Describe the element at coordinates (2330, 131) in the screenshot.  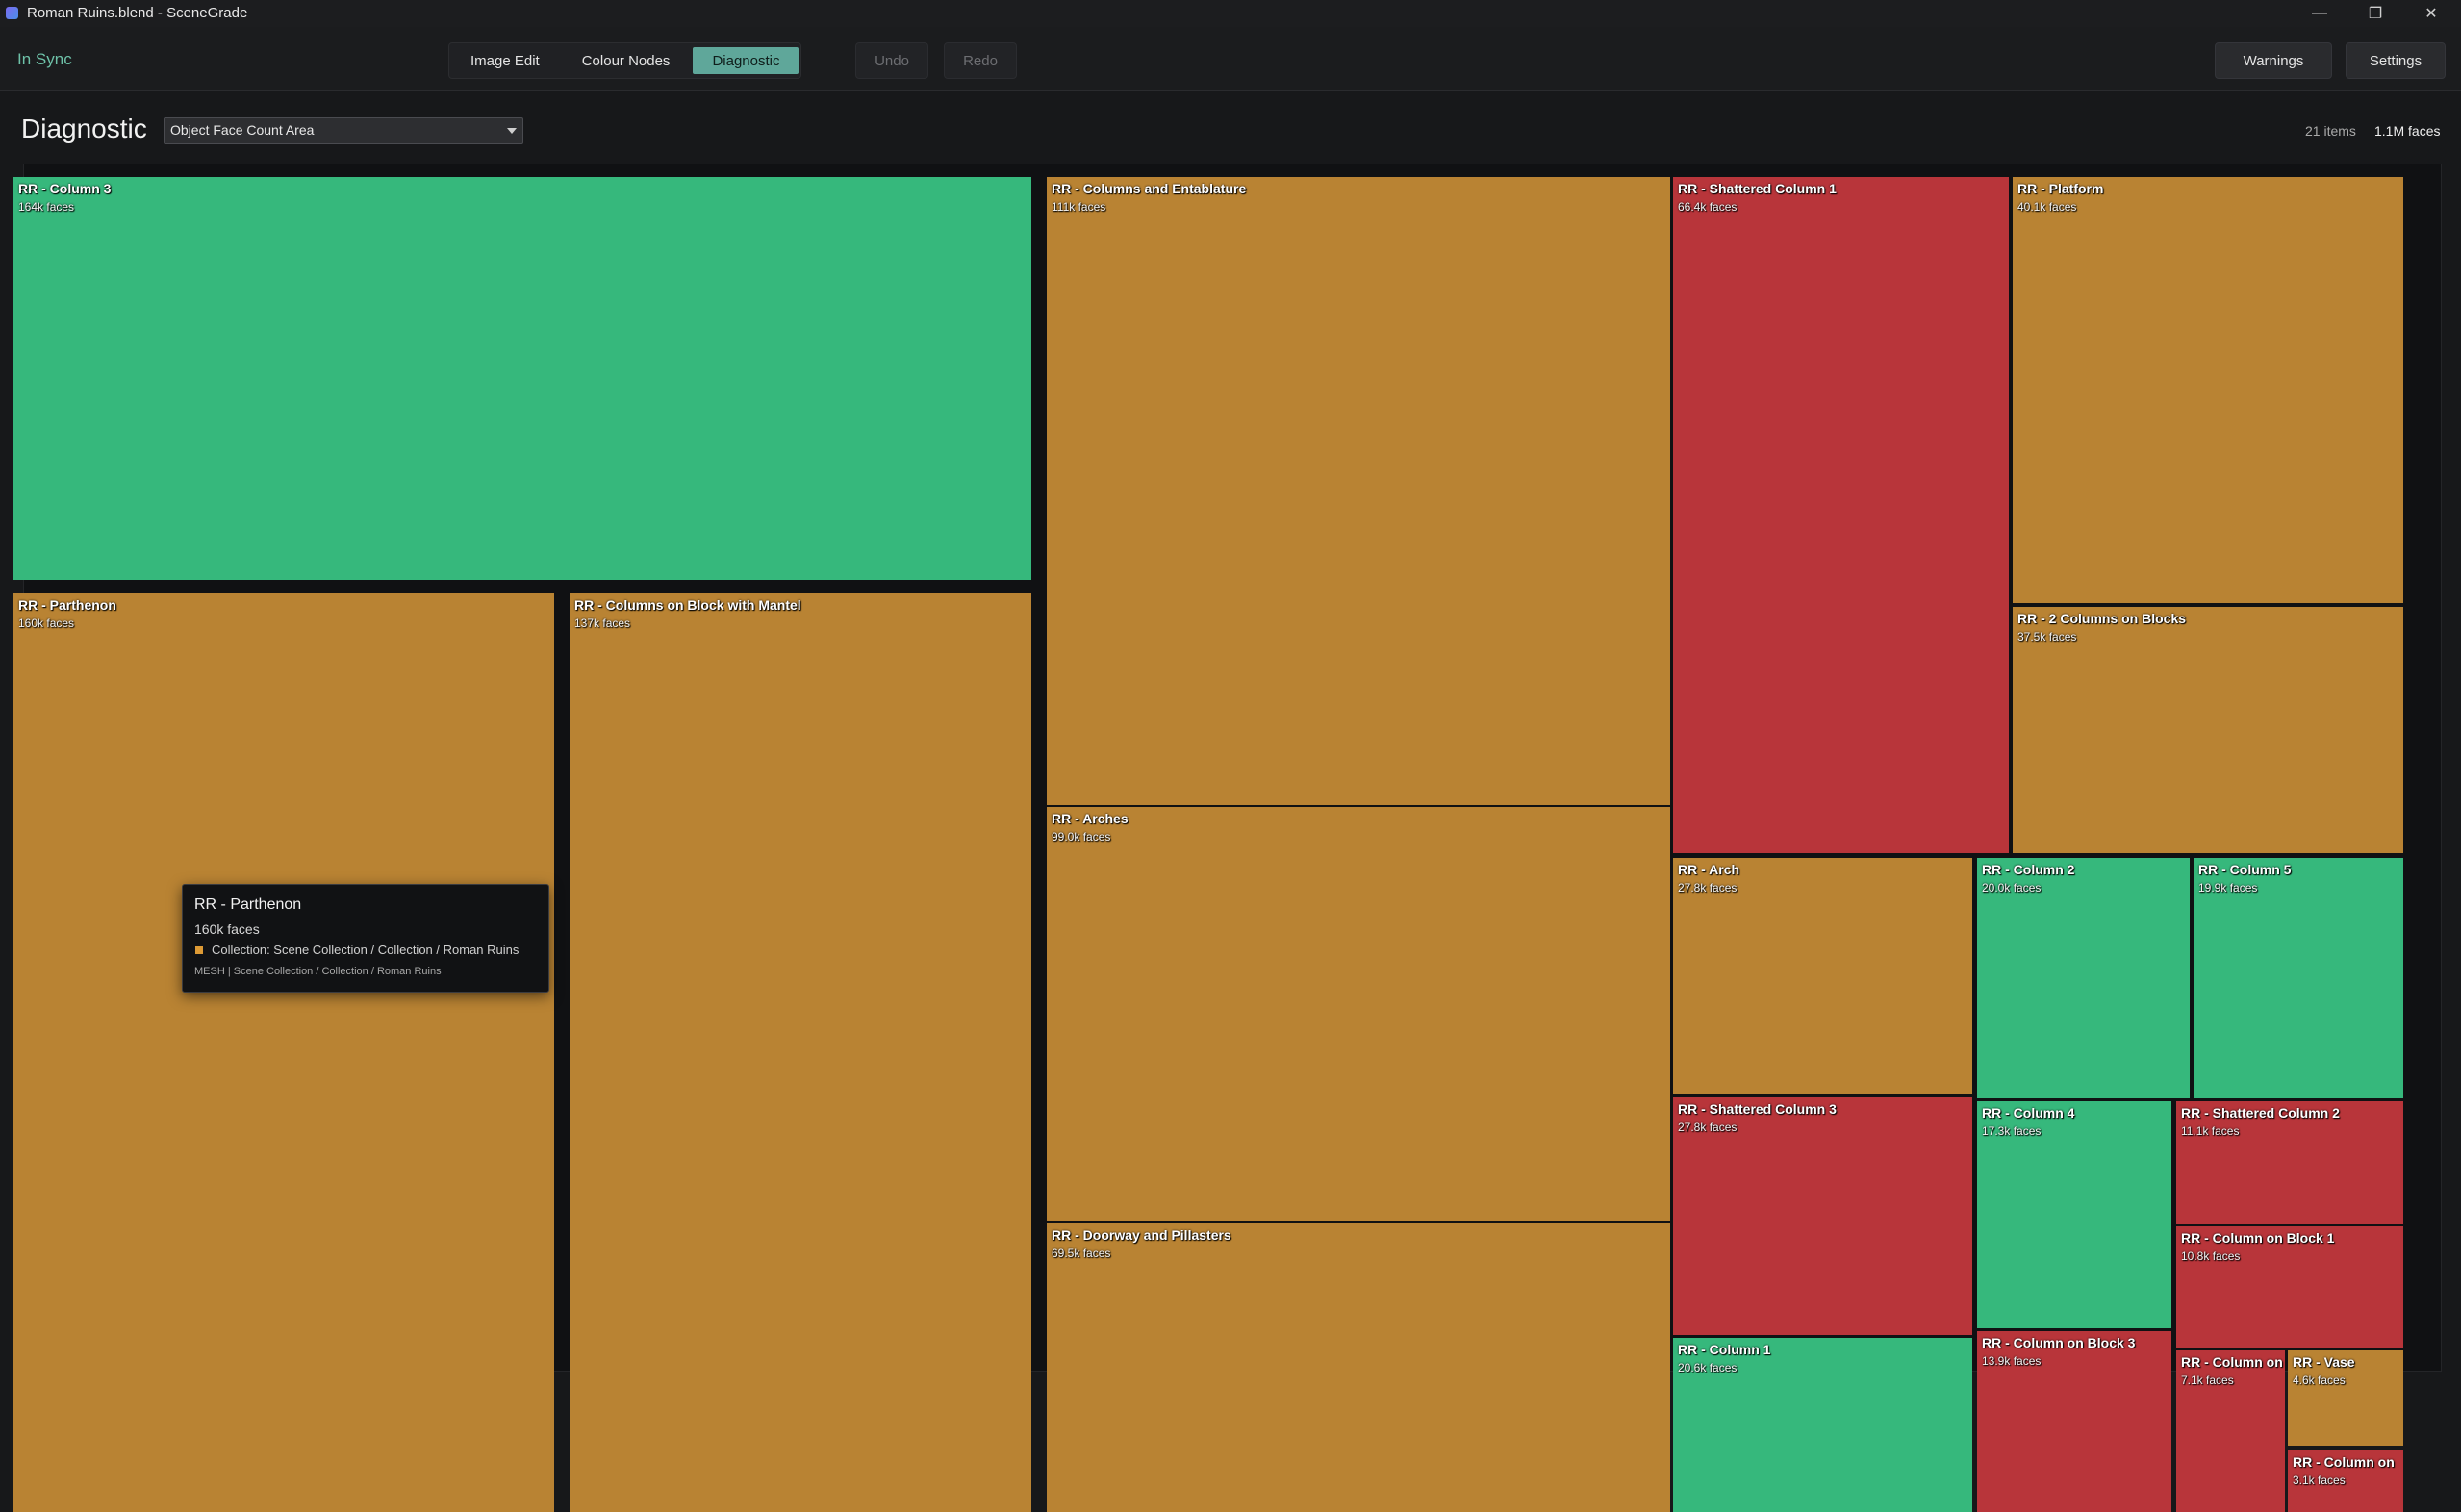
I see `item-count: 21 items` at that location.